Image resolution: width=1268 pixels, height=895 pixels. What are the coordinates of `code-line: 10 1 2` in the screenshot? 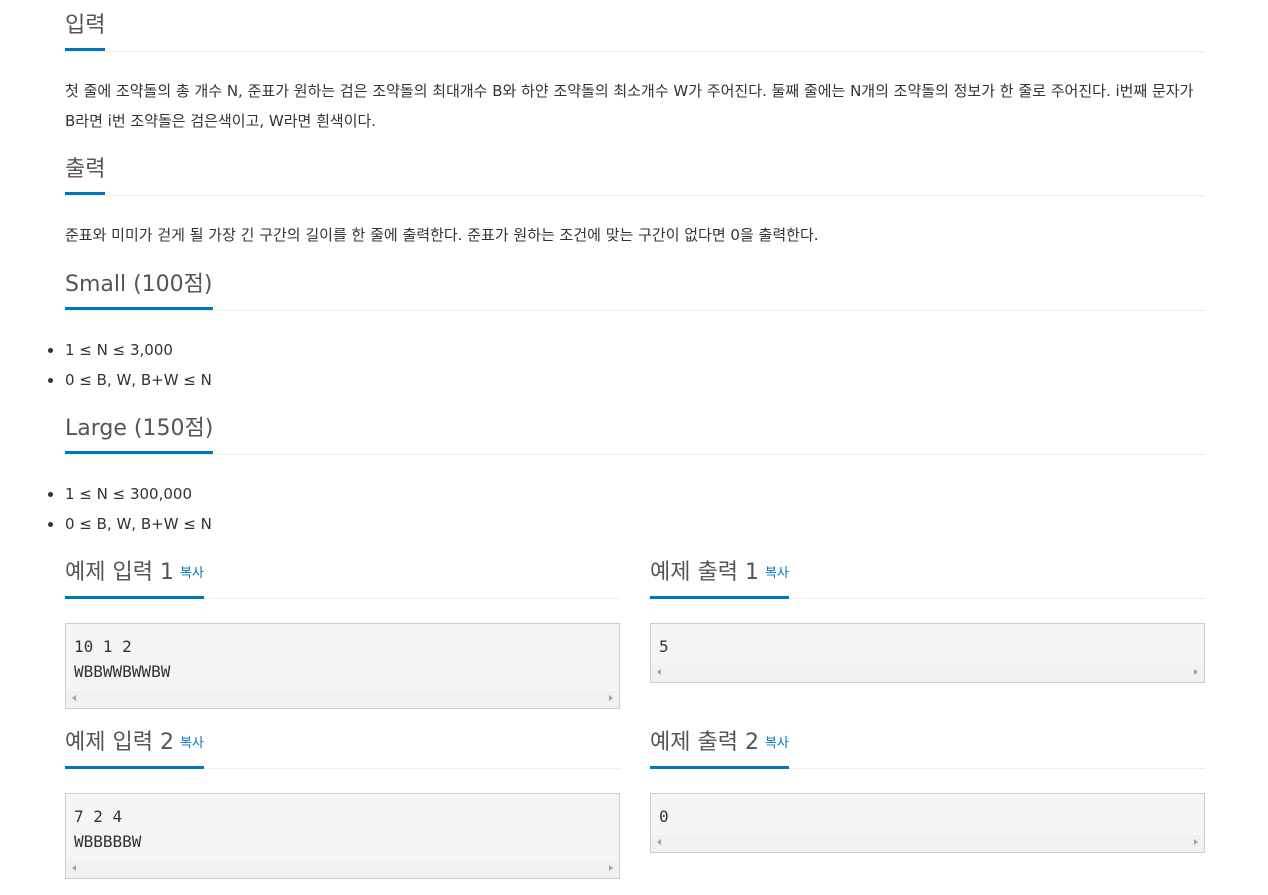 It's located at (103, 646).